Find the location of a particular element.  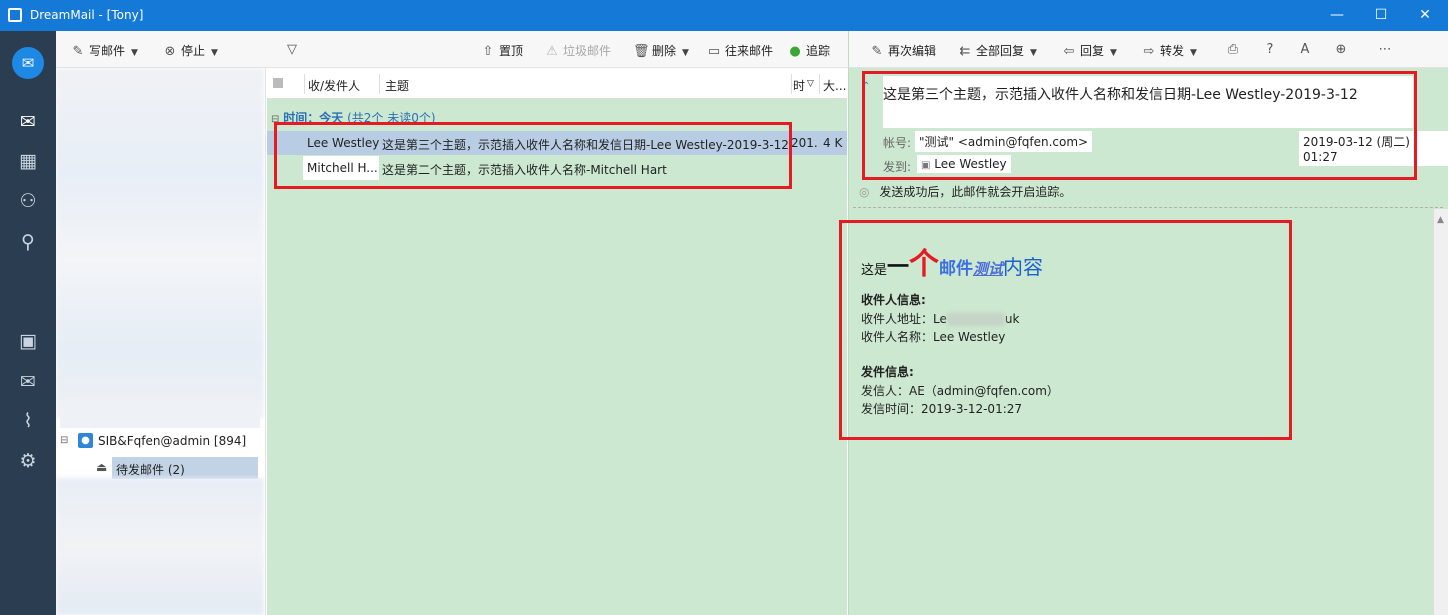

pin-label: 置顶 is located at coordinates (511, 51).